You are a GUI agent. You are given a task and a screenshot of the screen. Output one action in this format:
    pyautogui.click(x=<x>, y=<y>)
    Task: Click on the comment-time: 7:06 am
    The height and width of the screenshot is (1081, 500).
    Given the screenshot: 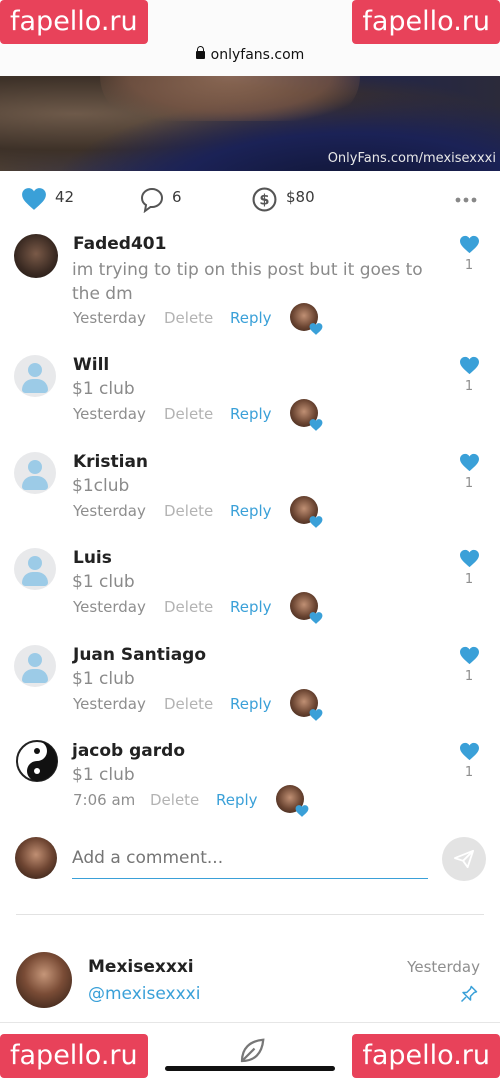 What is the action you would take?
    pyautogui.click(x=104, y=800)
    